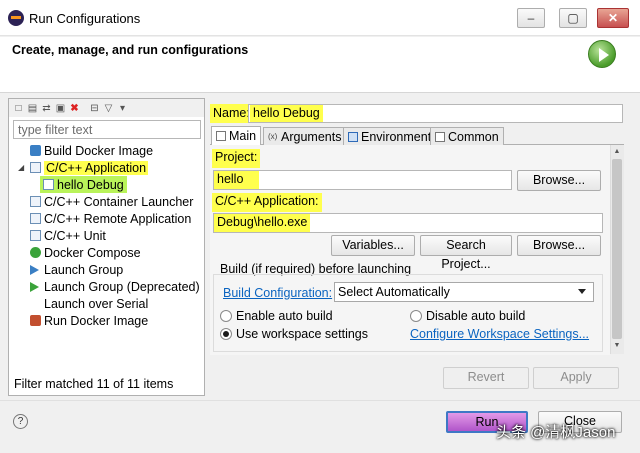 The width and height of the screenshot is (640, 453). What do you see at coordinates (262, 223) in the screenshot?
I see `cpp-application-field-value: Debug\hello.exe` at bounding box center [262, 223].